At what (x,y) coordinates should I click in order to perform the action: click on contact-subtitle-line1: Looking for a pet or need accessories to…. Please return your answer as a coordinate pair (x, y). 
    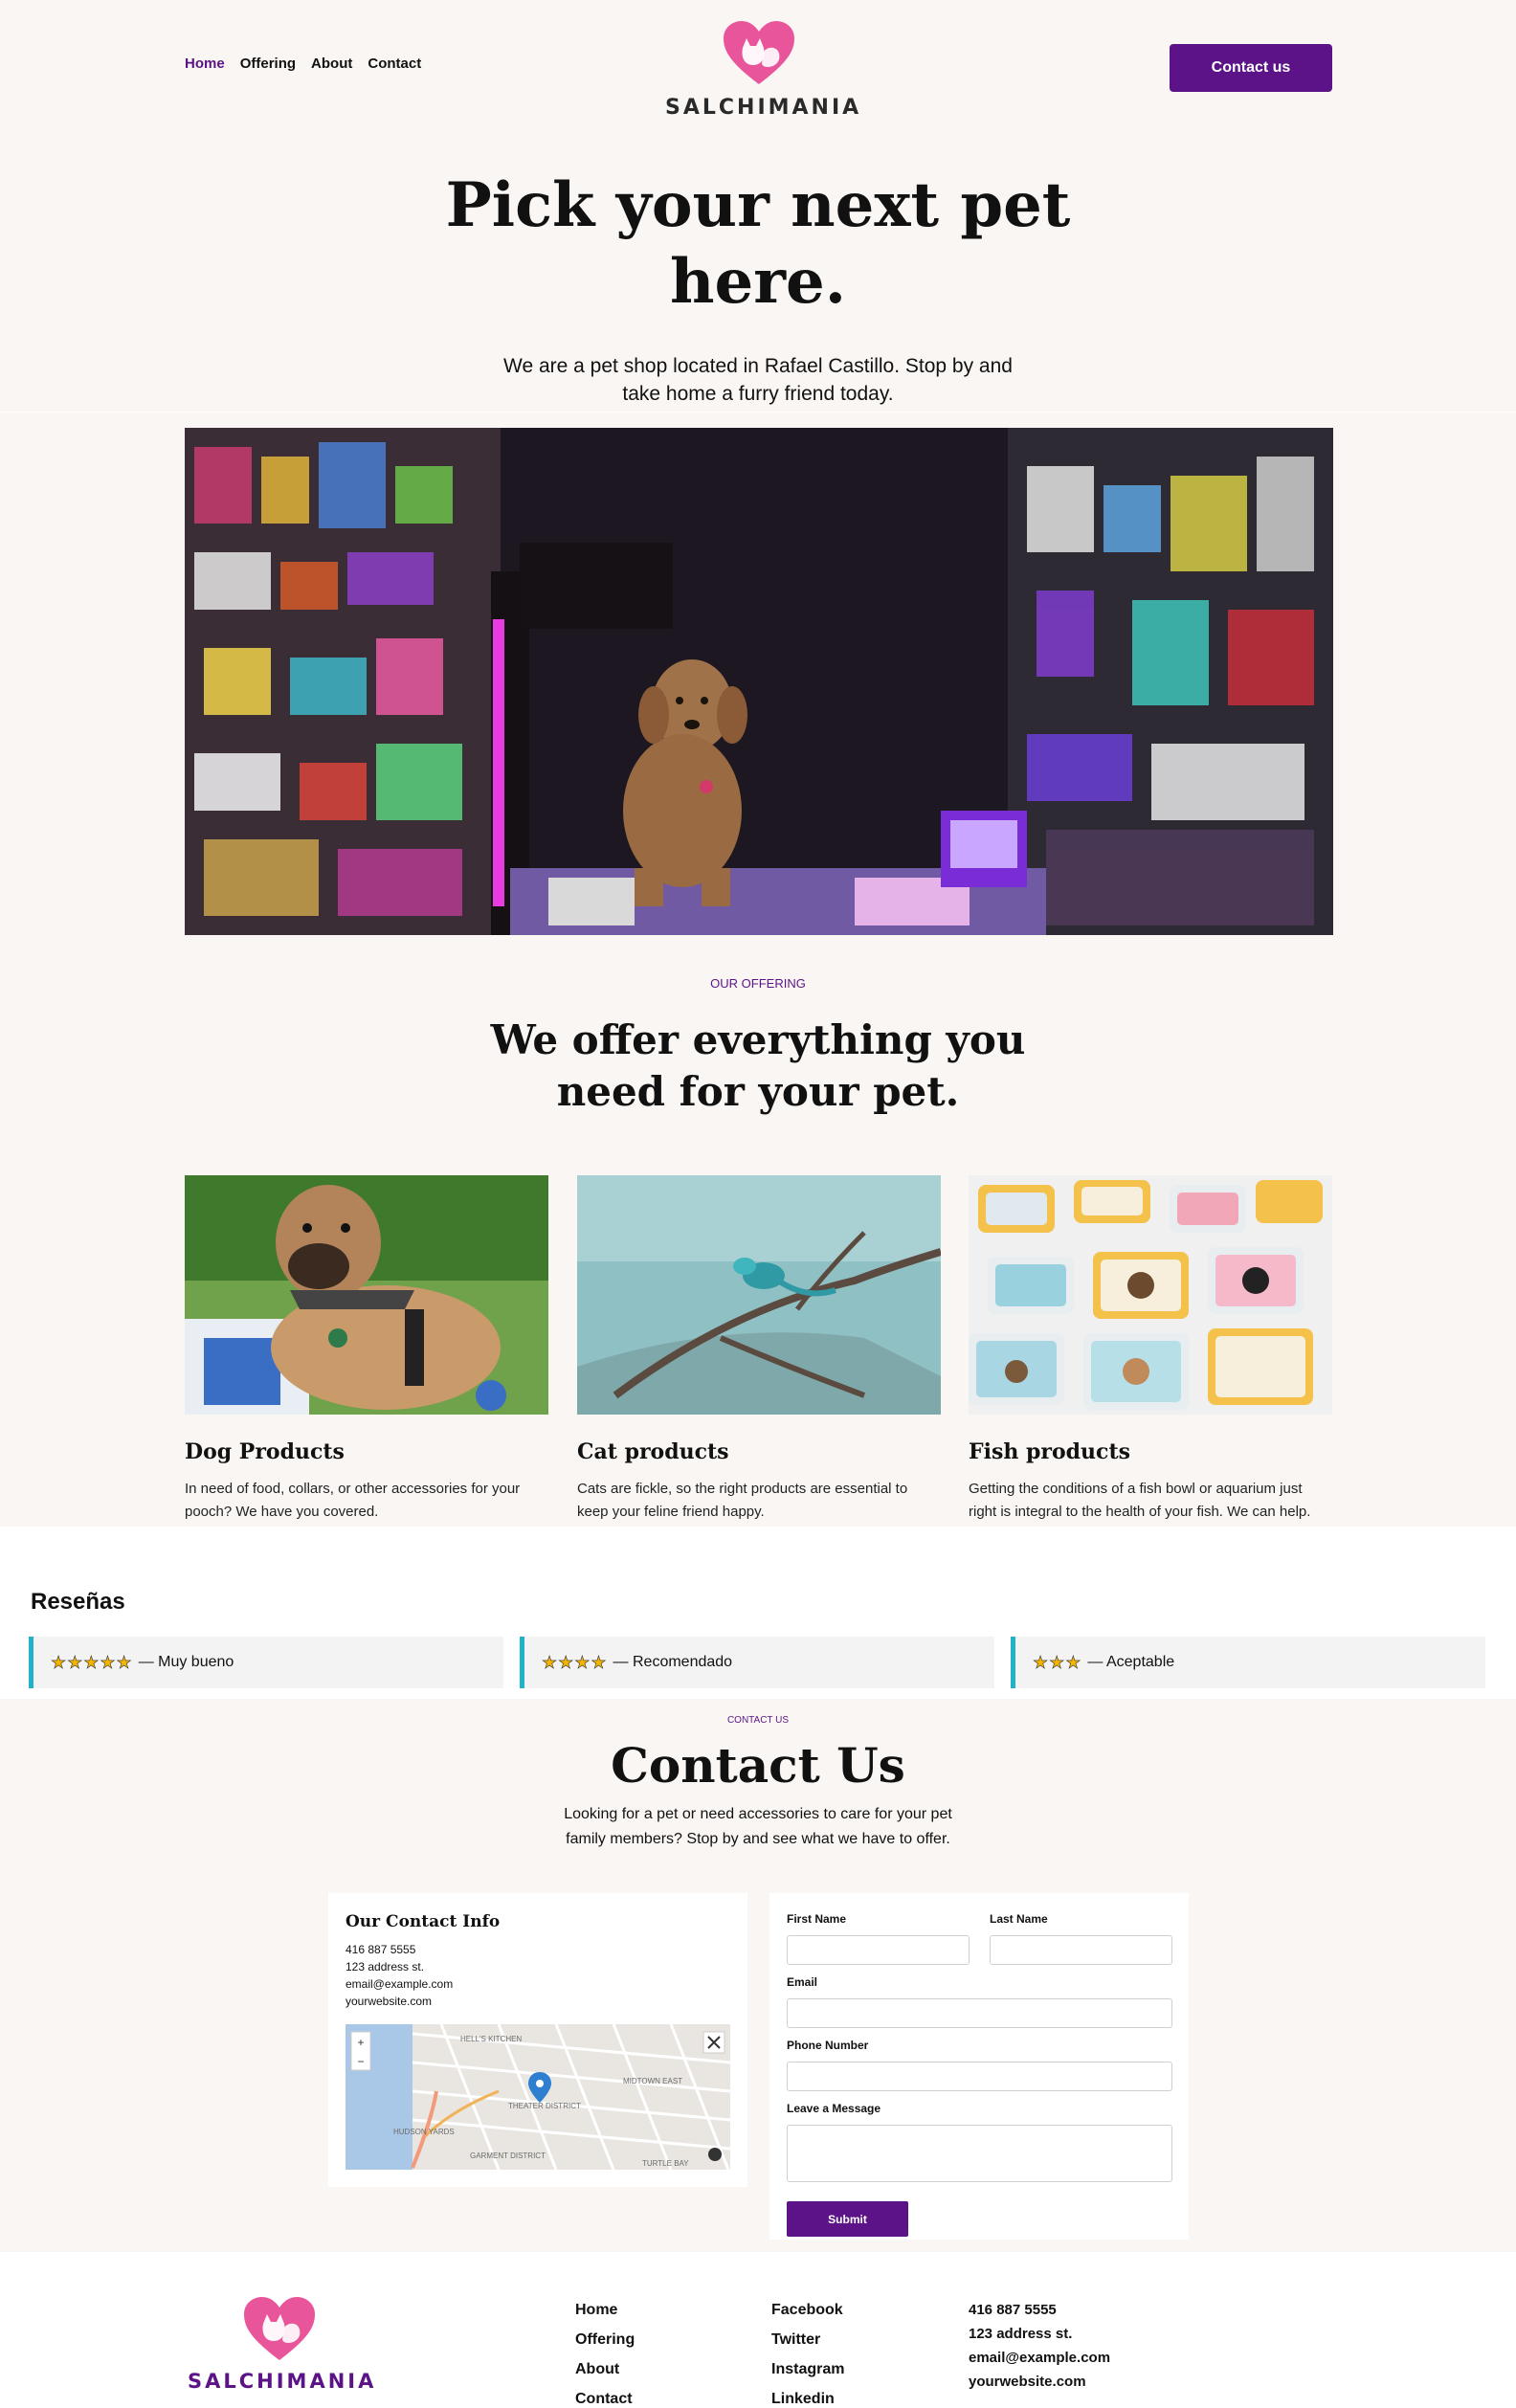
    Looking at the image, I should click on (758, 1814).